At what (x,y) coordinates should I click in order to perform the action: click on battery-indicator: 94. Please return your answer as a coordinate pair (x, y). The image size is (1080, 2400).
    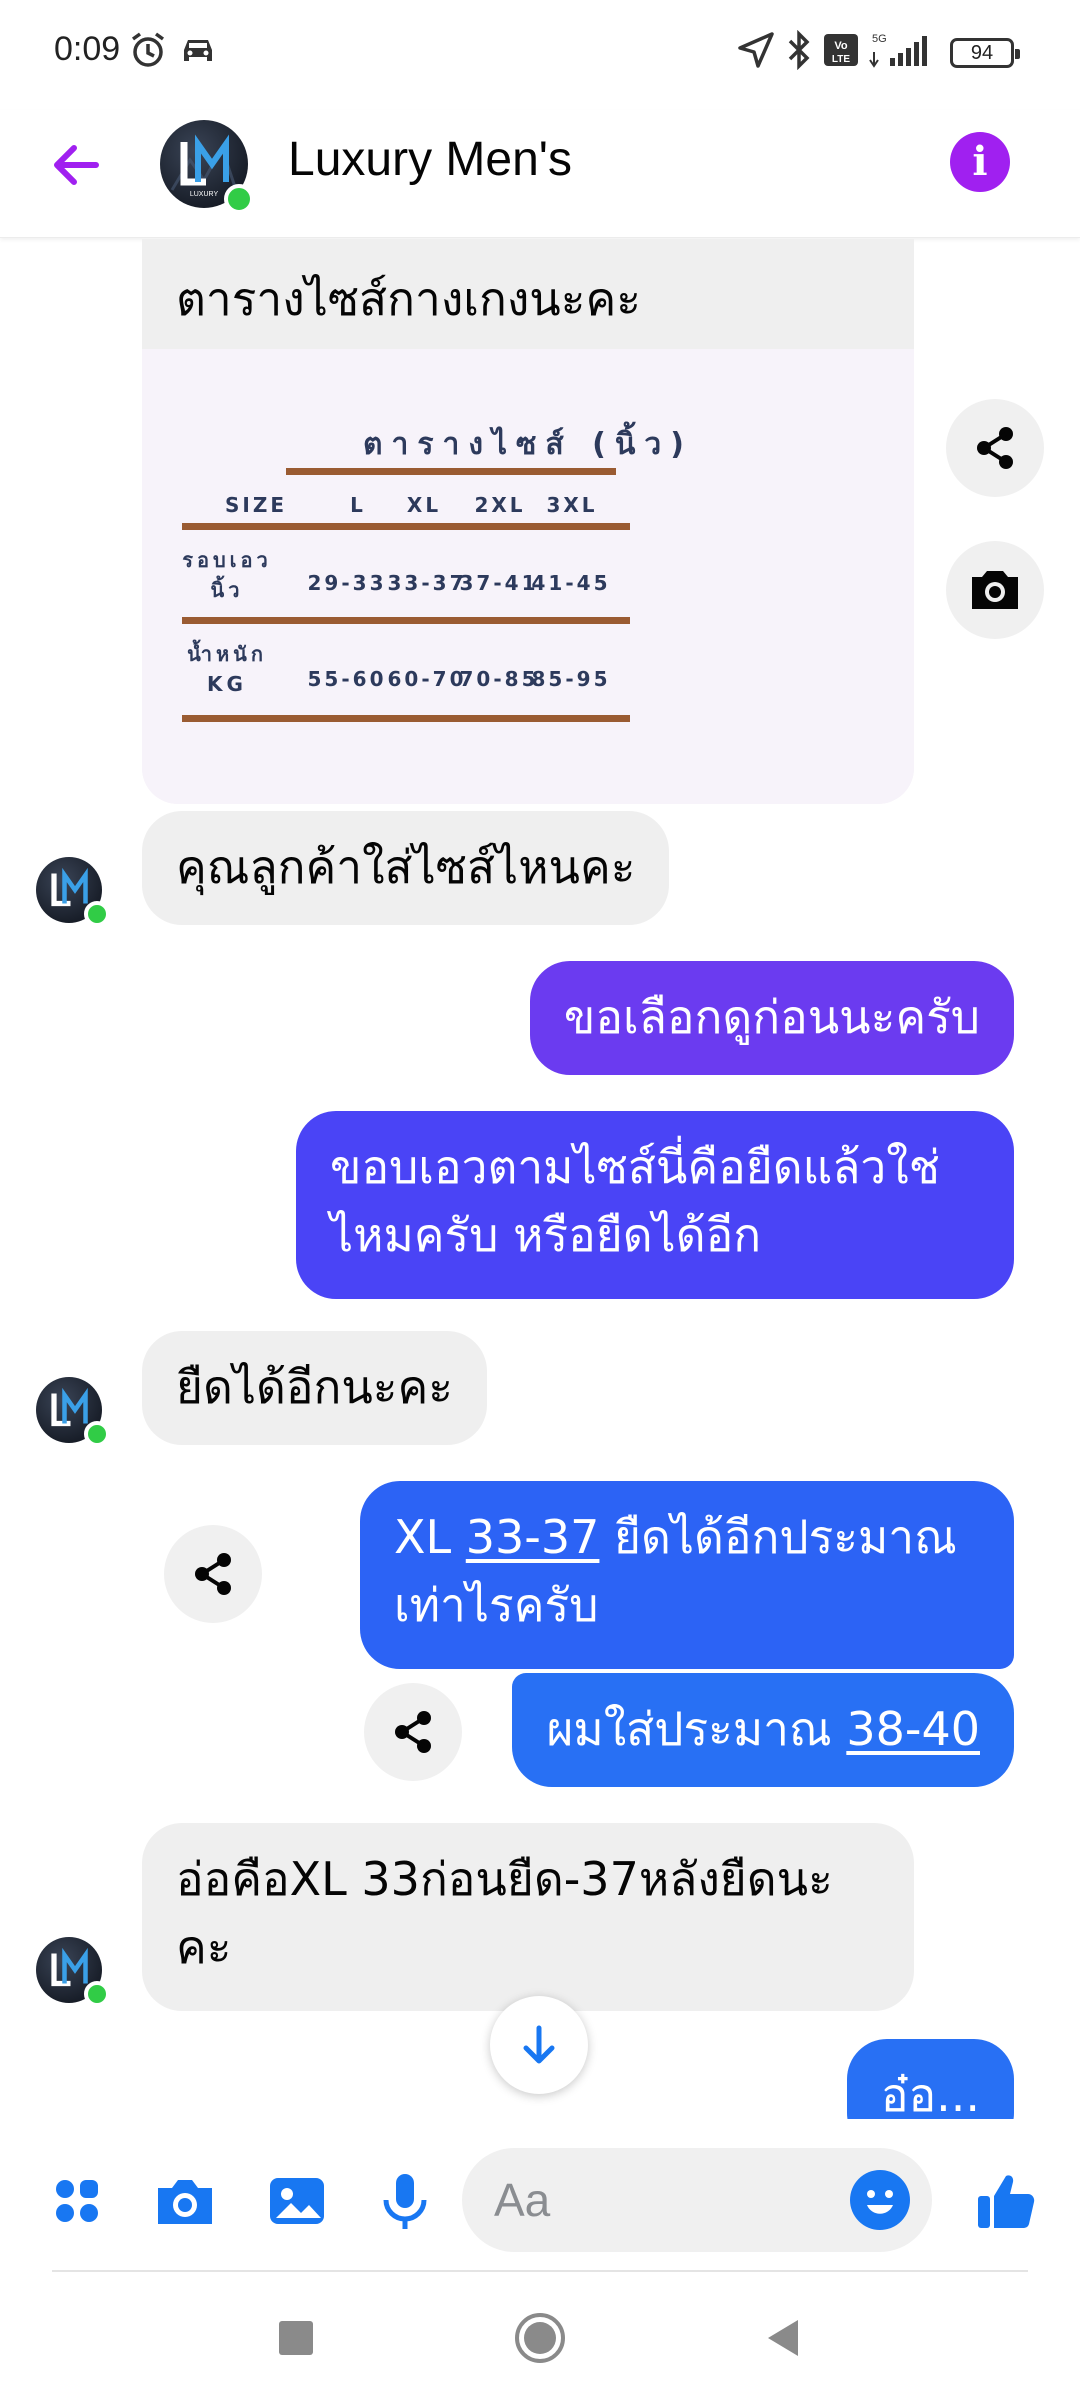
    Looking at the image, I should click on (985, 53).